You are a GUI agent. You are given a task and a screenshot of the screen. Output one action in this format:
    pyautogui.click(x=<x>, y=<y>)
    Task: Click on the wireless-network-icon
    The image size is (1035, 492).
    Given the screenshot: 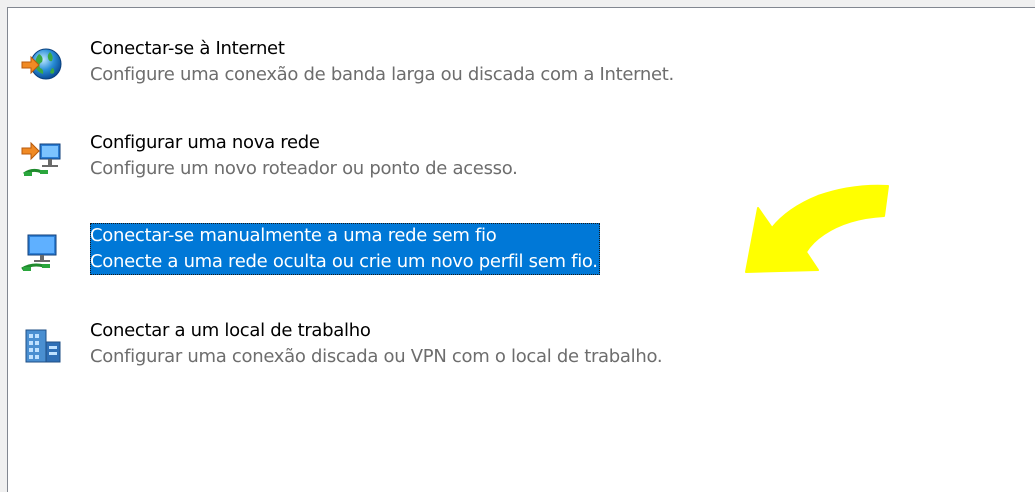 What is the action you would take?
    pyautogui.click(x=42, y=251)
    